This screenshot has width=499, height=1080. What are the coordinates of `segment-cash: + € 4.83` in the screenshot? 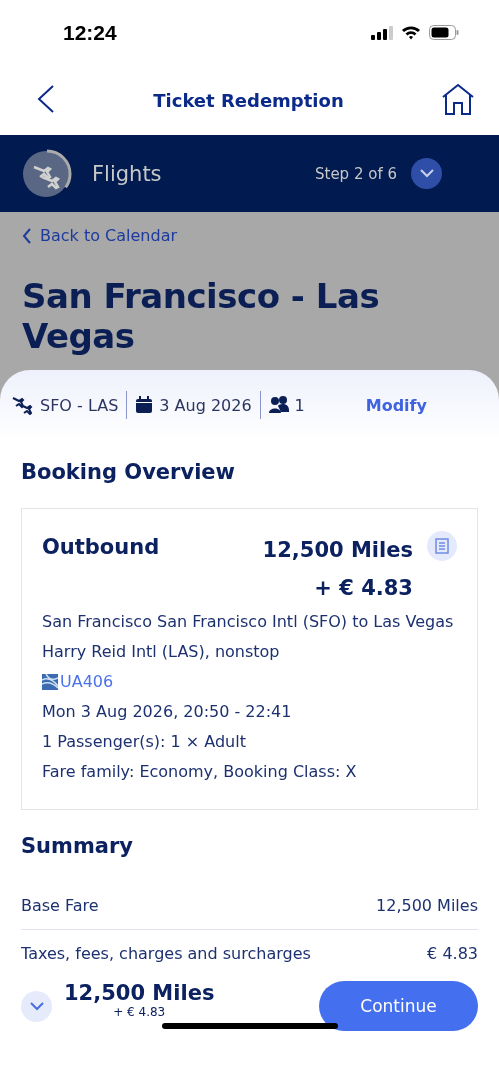 It's located at (363, 588).